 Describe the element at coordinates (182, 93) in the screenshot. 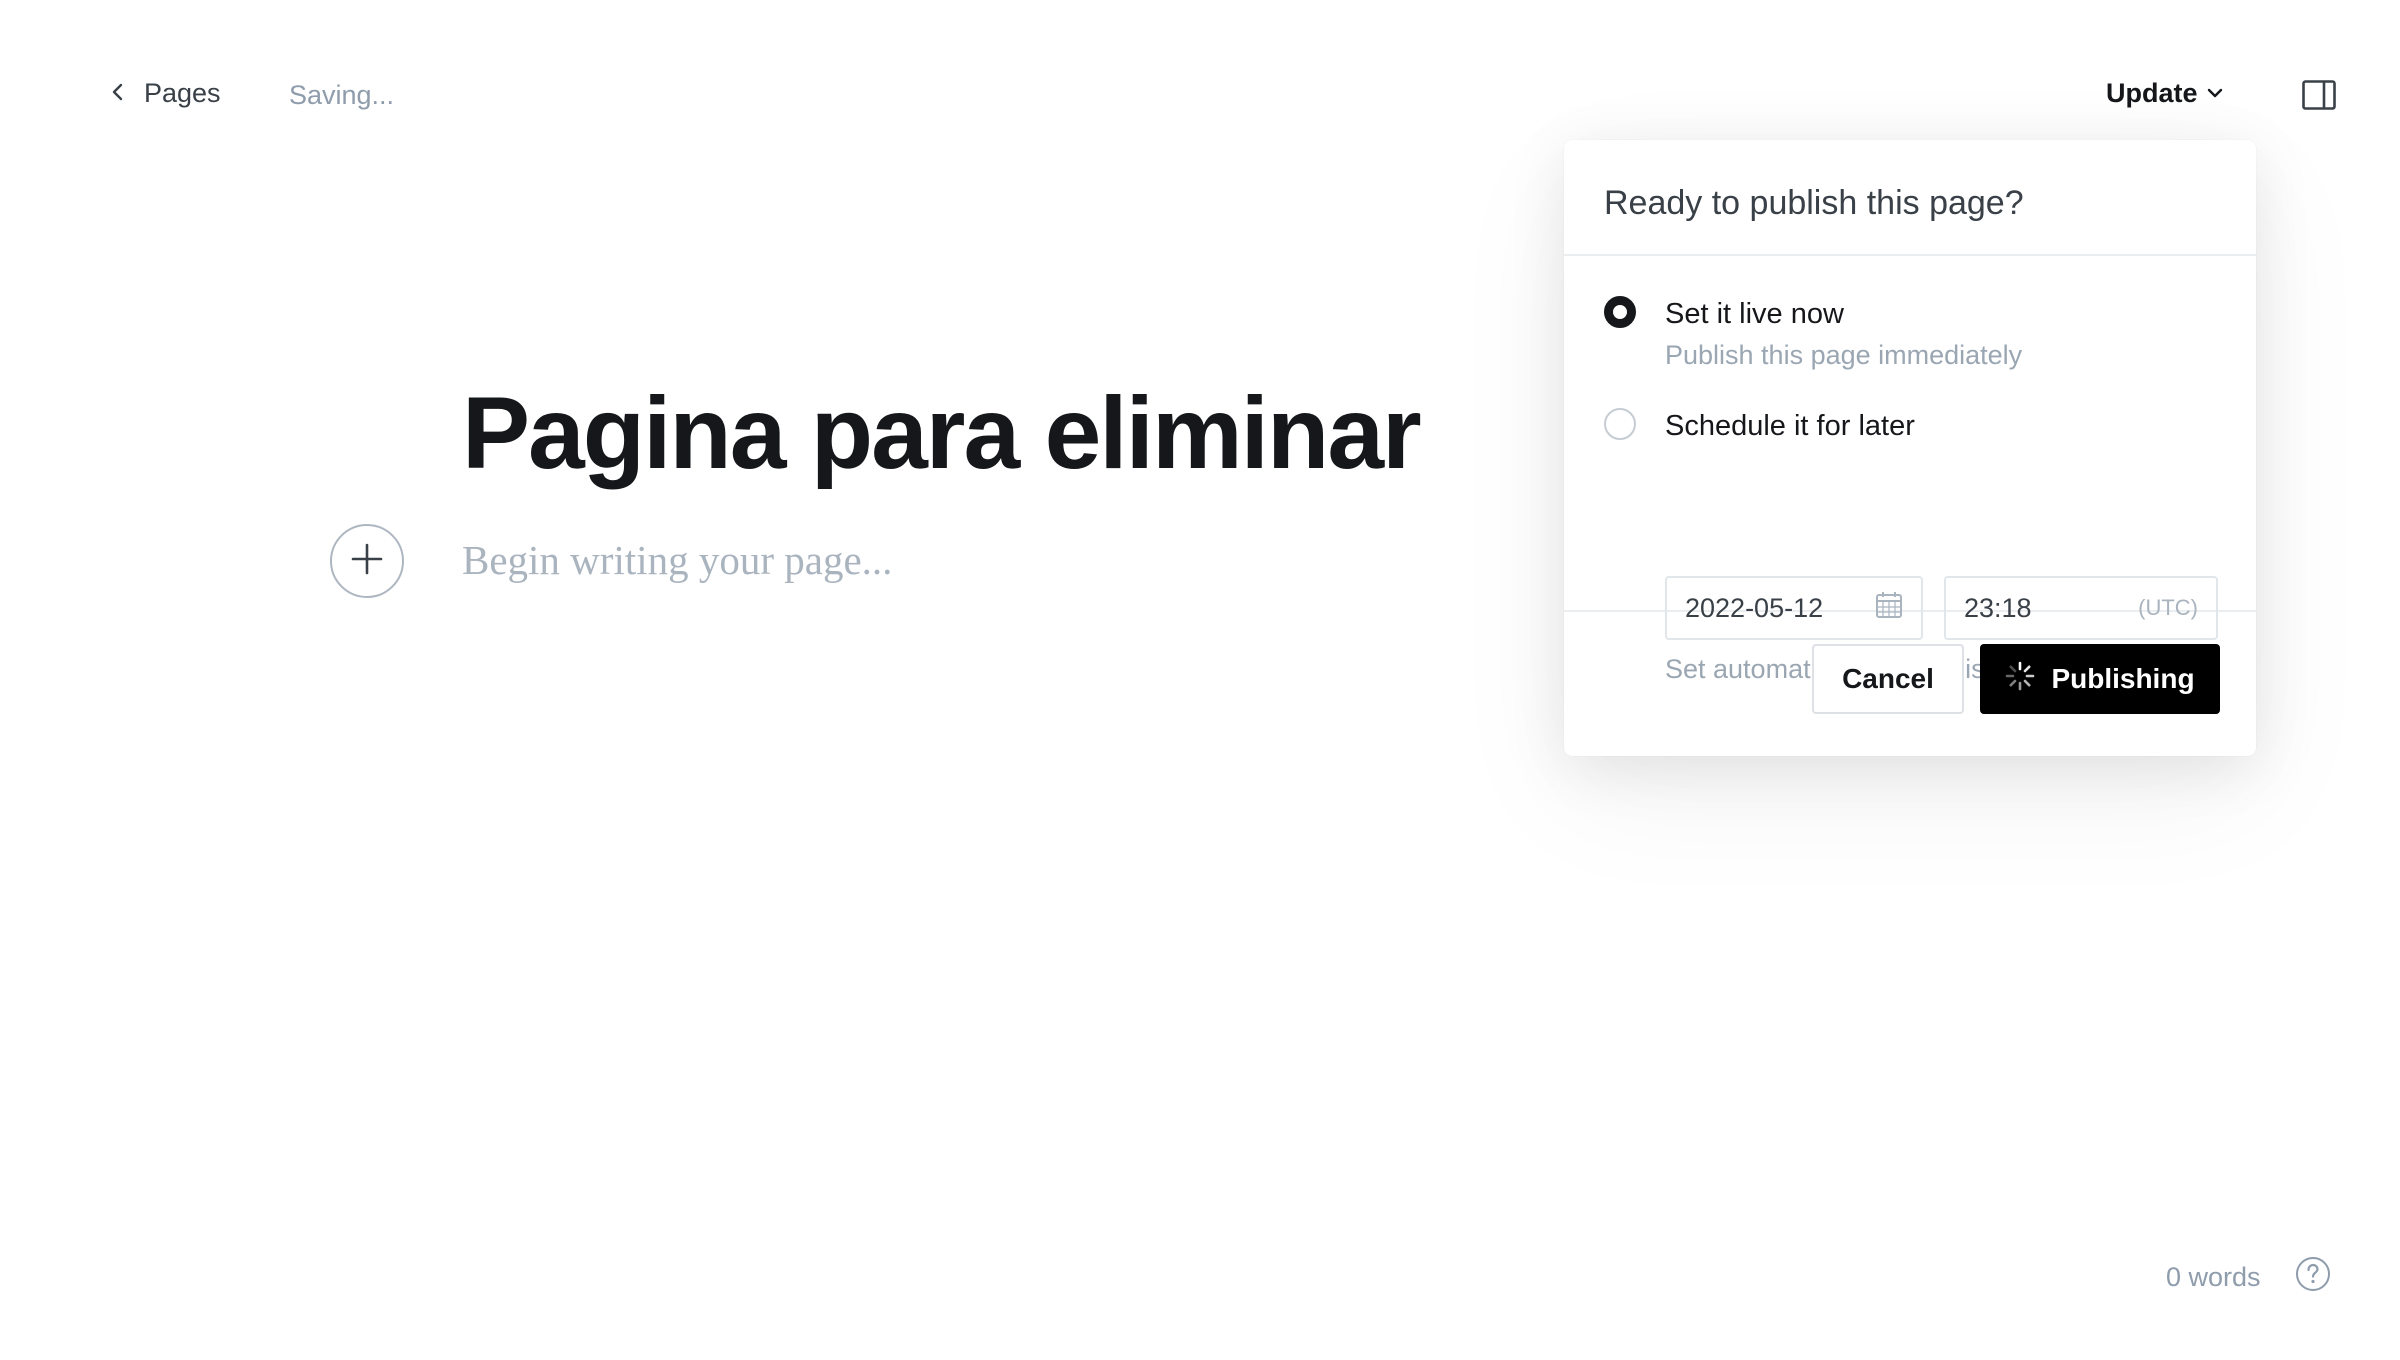

I see `back-label: Pages` at that location.